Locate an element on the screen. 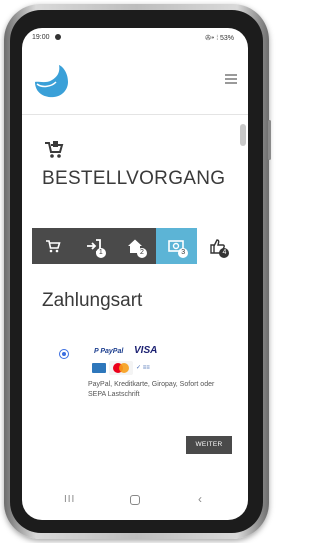 The height and width of the screenshot is (543, 320). next-button: WEITER is located at coordinates (209, 445).